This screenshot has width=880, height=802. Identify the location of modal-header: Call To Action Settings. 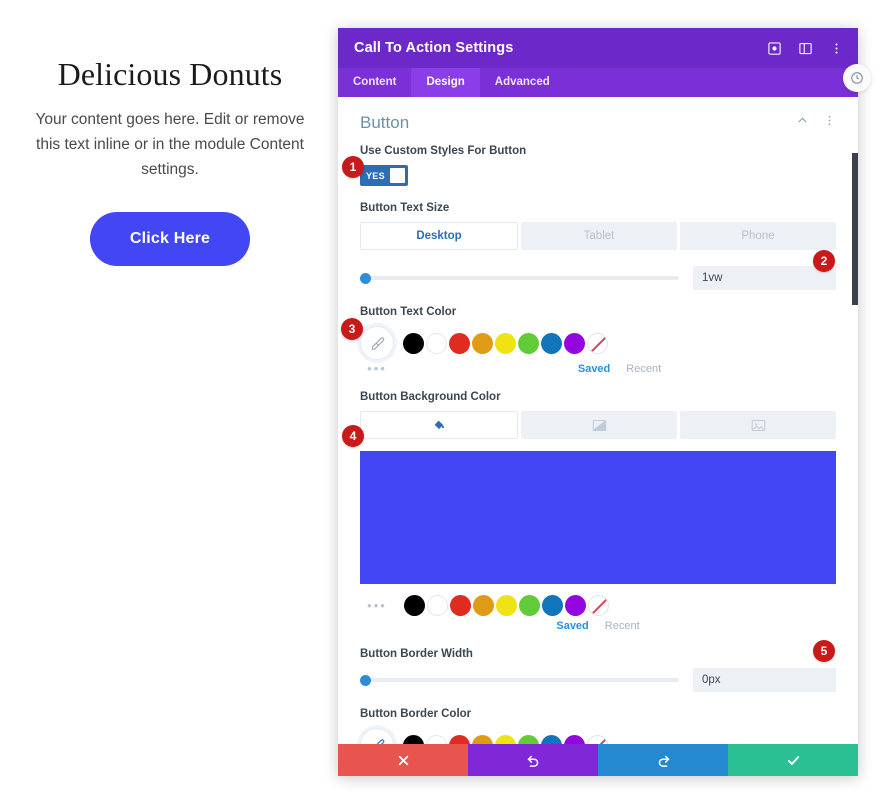
(598, 48).